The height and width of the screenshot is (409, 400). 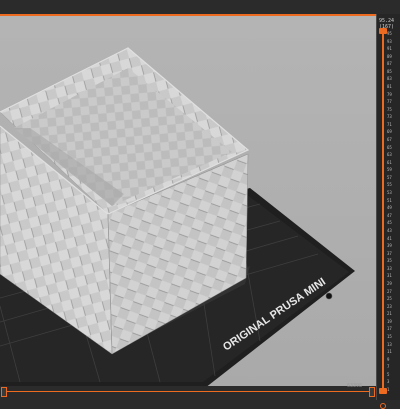 What do you see at coordinates (389, 155) in the screenshot?
I see `layer-tick-label: 63` at bounding box center [389, 155].